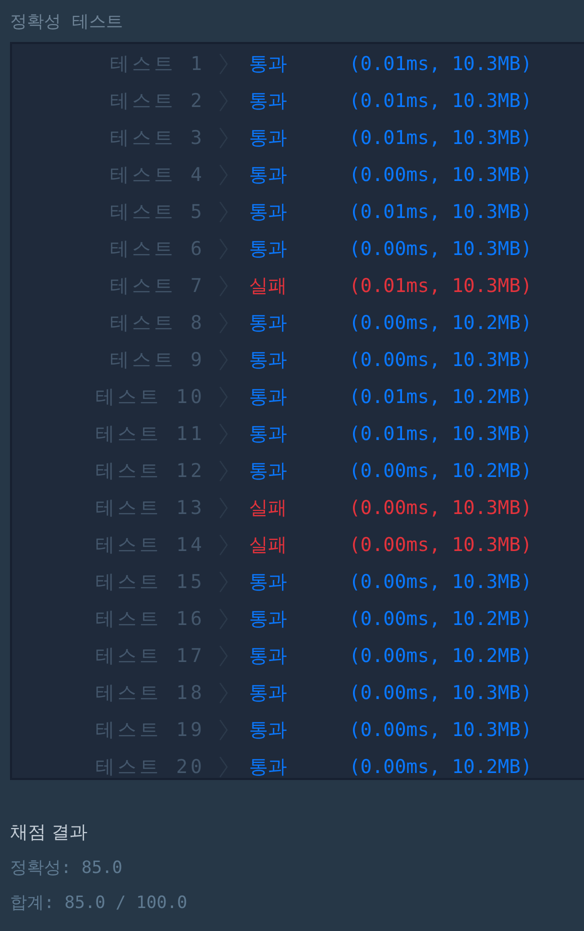 Image resolution: width=584 pixels, height=931 pixels. Describe the element at coordinates (49, 832) in the screenshot. I see `summary-title: 채점 결과` at that location.